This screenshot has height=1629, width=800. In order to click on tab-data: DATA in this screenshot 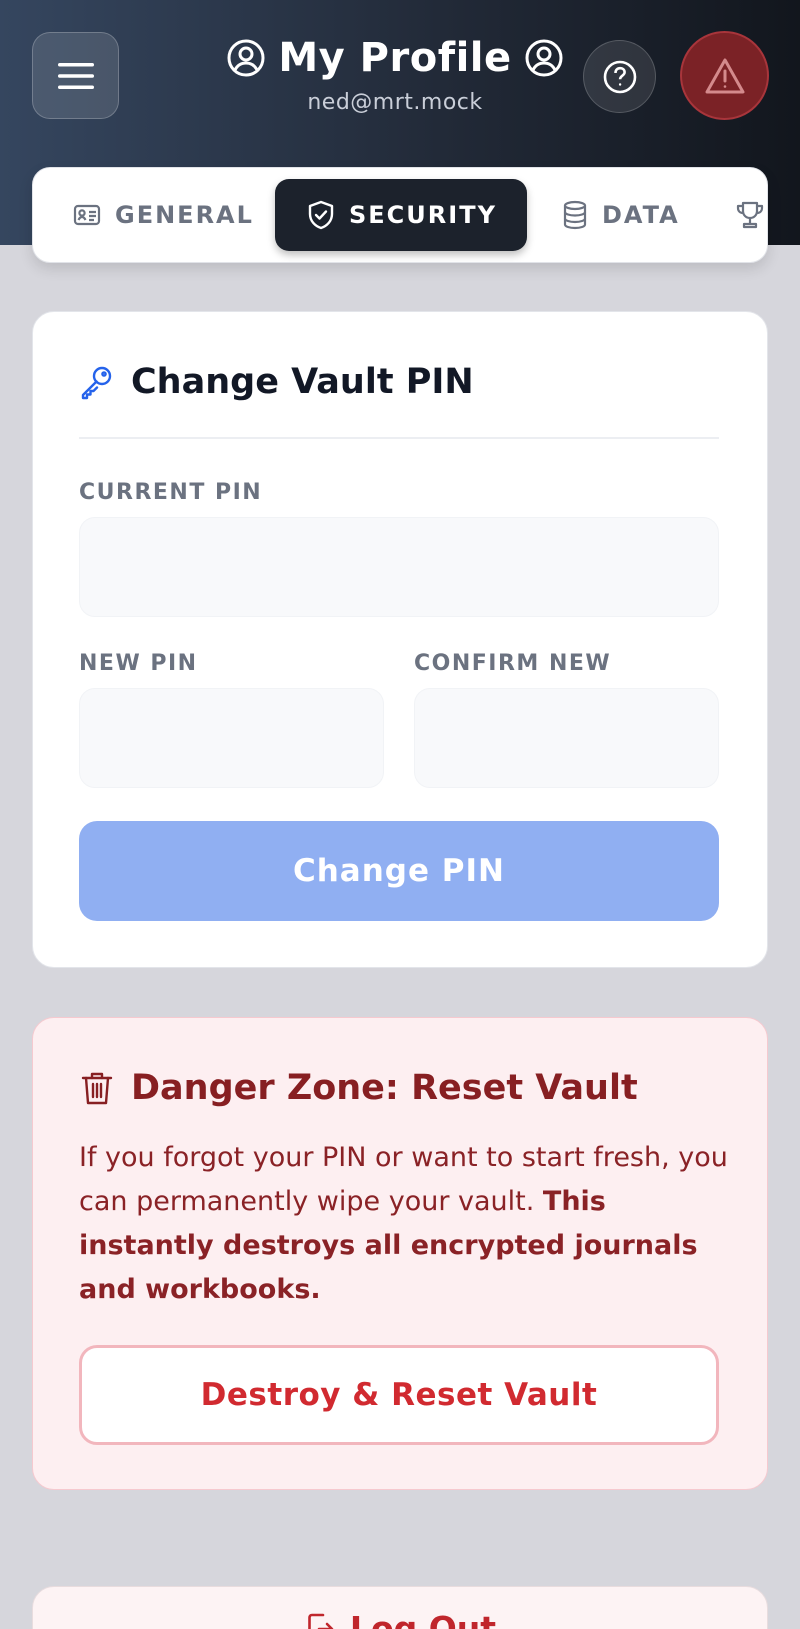, I will do `click(620, 215)`.